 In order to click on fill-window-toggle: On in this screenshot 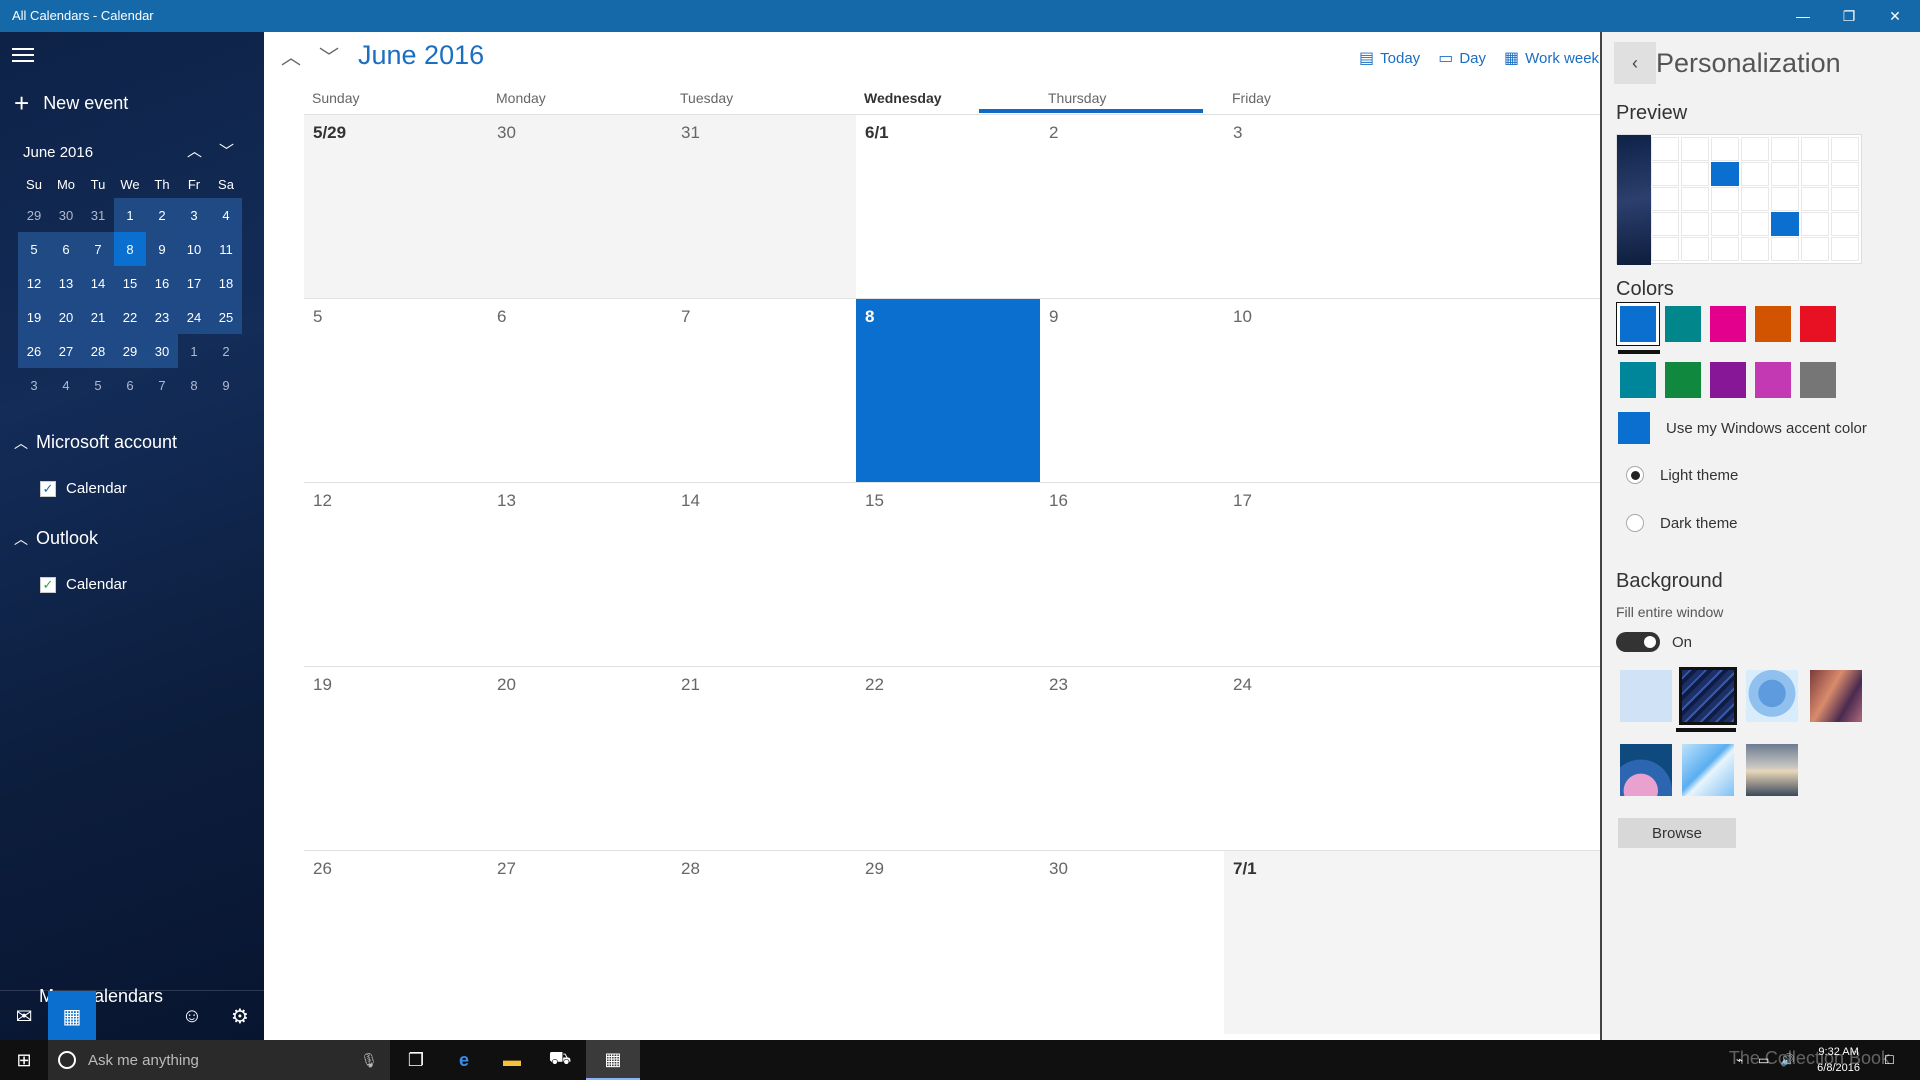, I will do `click(1654, 642)`.